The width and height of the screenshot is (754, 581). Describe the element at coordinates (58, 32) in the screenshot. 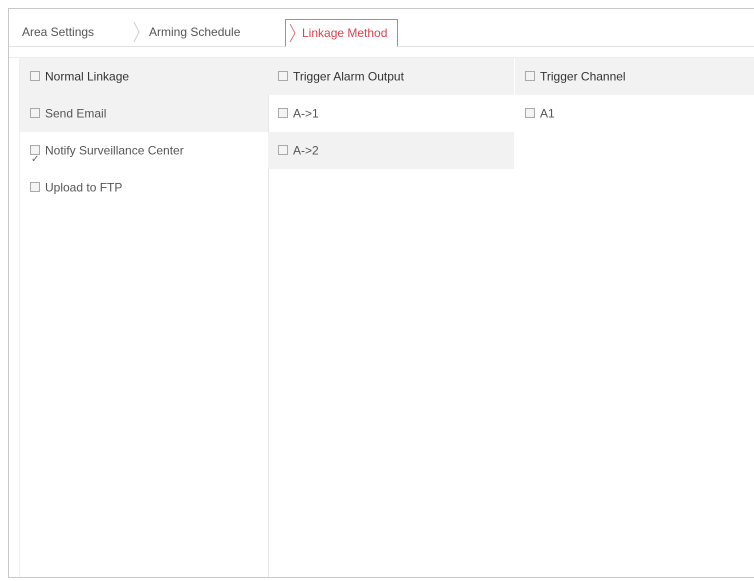

I see `tab-area-settings: Area Settings` at that location.